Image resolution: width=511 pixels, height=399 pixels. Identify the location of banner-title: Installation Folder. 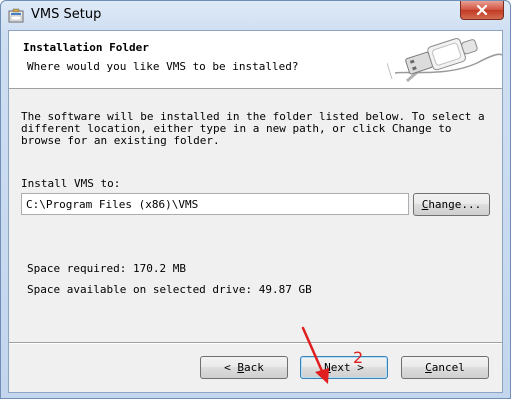
(86, 47).